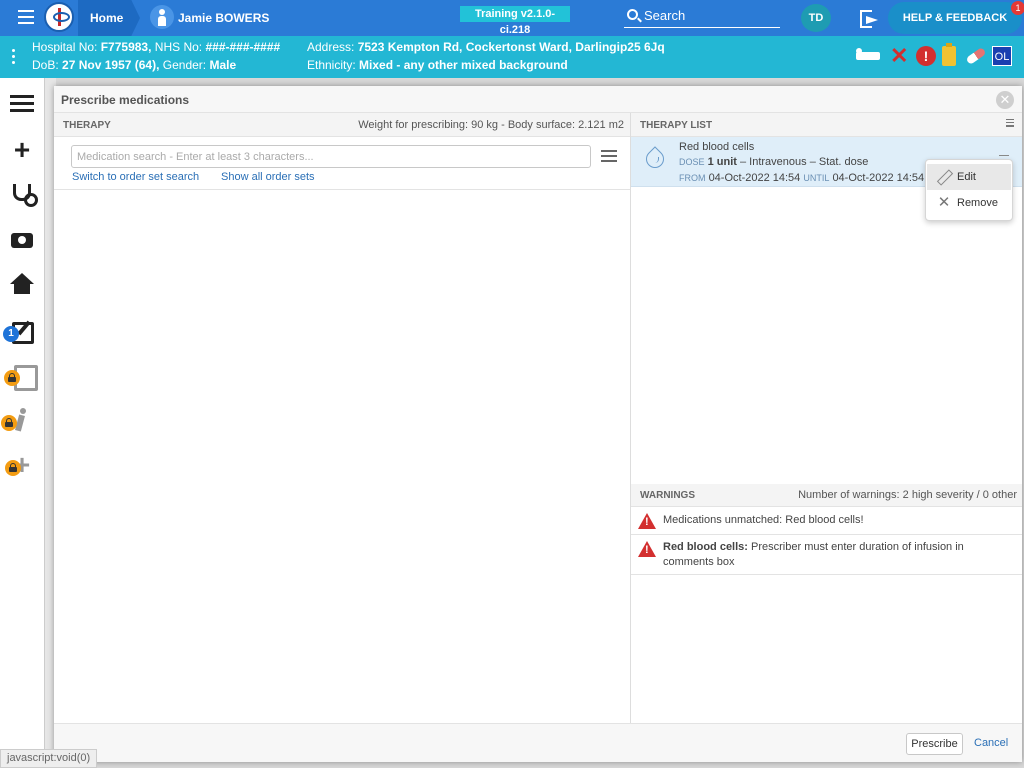 This screenshot has width=1024, height=768. What do you see at coordinates (184, 65) in the screenshot?
I see `gender-label: Gender:` at bounding box center [184, 65].